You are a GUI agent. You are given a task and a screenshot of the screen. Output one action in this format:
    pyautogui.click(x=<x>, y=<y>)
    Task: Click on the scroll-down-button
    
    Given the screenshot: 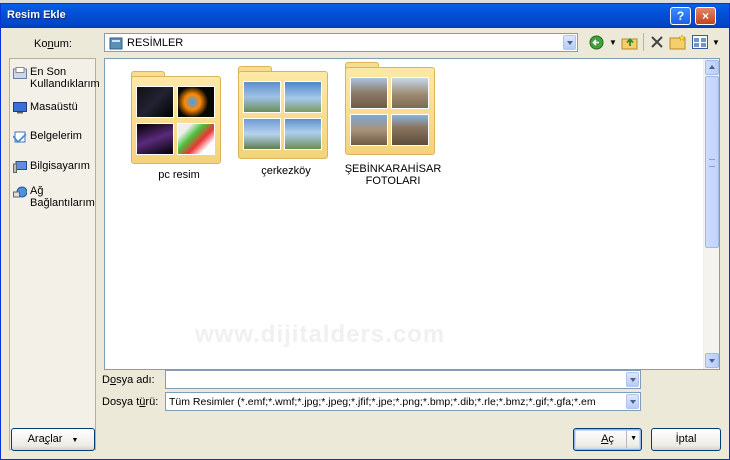 What is the action you would take?
    pyautogui.click(x=712, y=360)
    